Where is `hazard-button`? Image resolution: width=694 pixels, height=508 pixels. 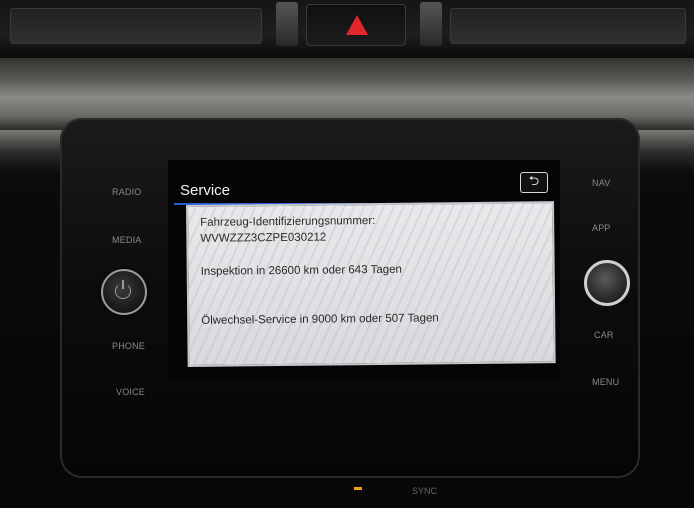 hazard-button is located at coordinates (356, 25).